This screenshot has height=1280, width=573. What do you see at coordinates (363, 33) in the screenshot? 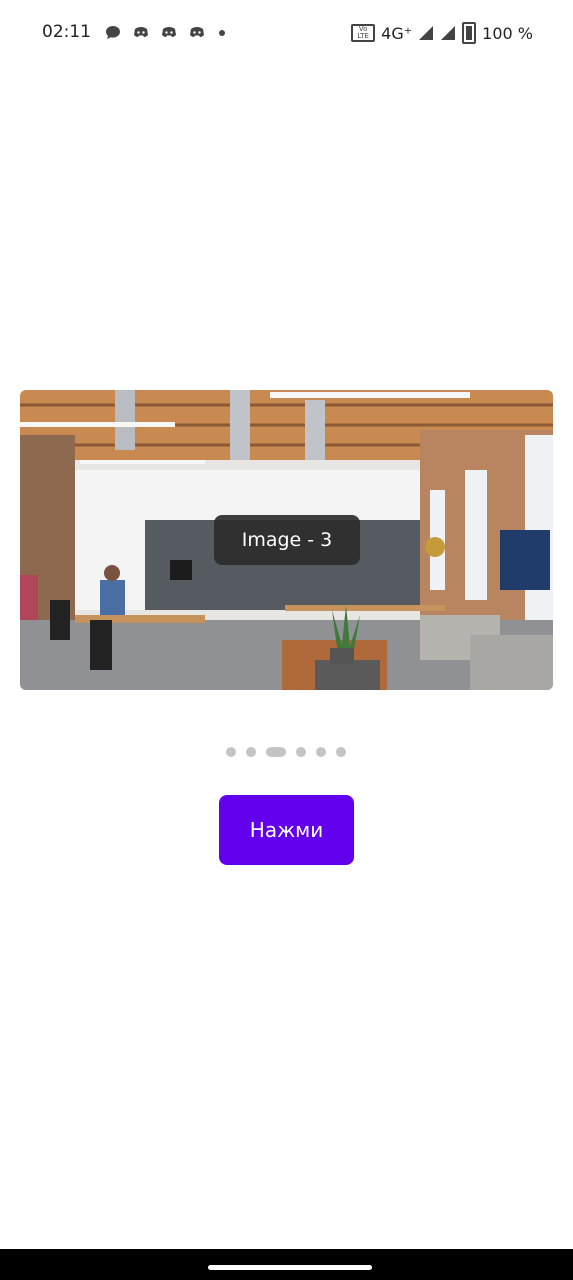
I see `volte-icon: Vo LTE` at bounding box center [363, 33].